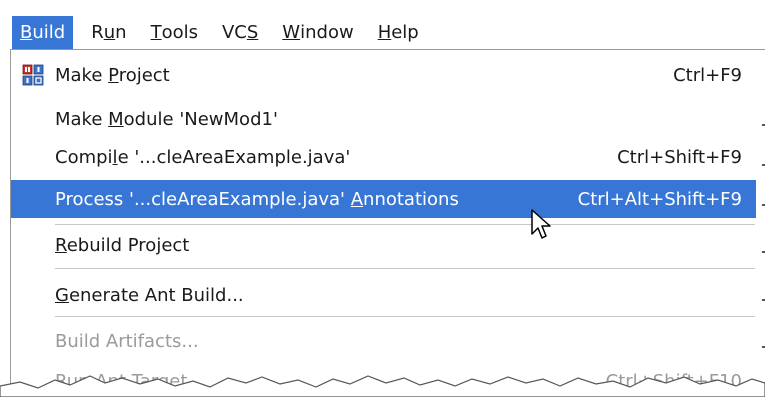 This screenshot has height=397, width=765. Describe the element at coordinates (113, 75) in the screenshot. I see `label-mnemonic: P` at that location.